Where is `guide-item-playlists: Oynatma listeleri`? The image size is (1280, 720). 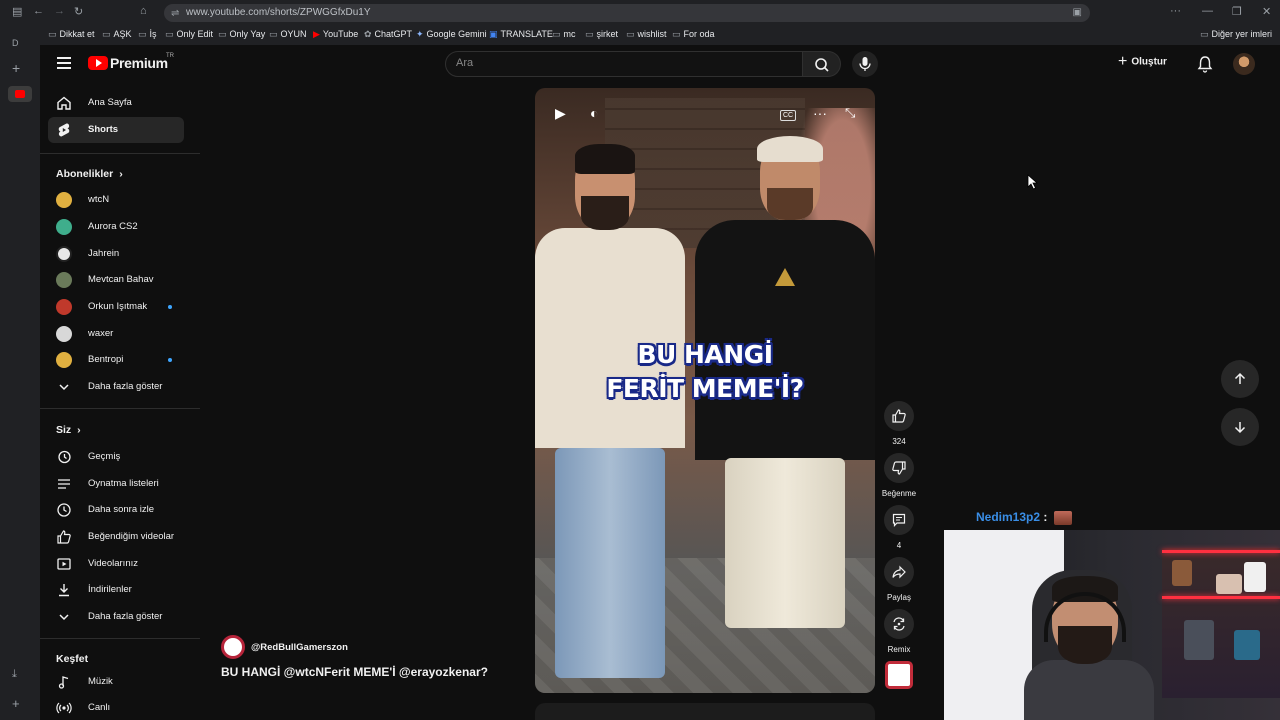
guide-item-playlists: Oynatma listeleri is located at coordinates (116, 484).